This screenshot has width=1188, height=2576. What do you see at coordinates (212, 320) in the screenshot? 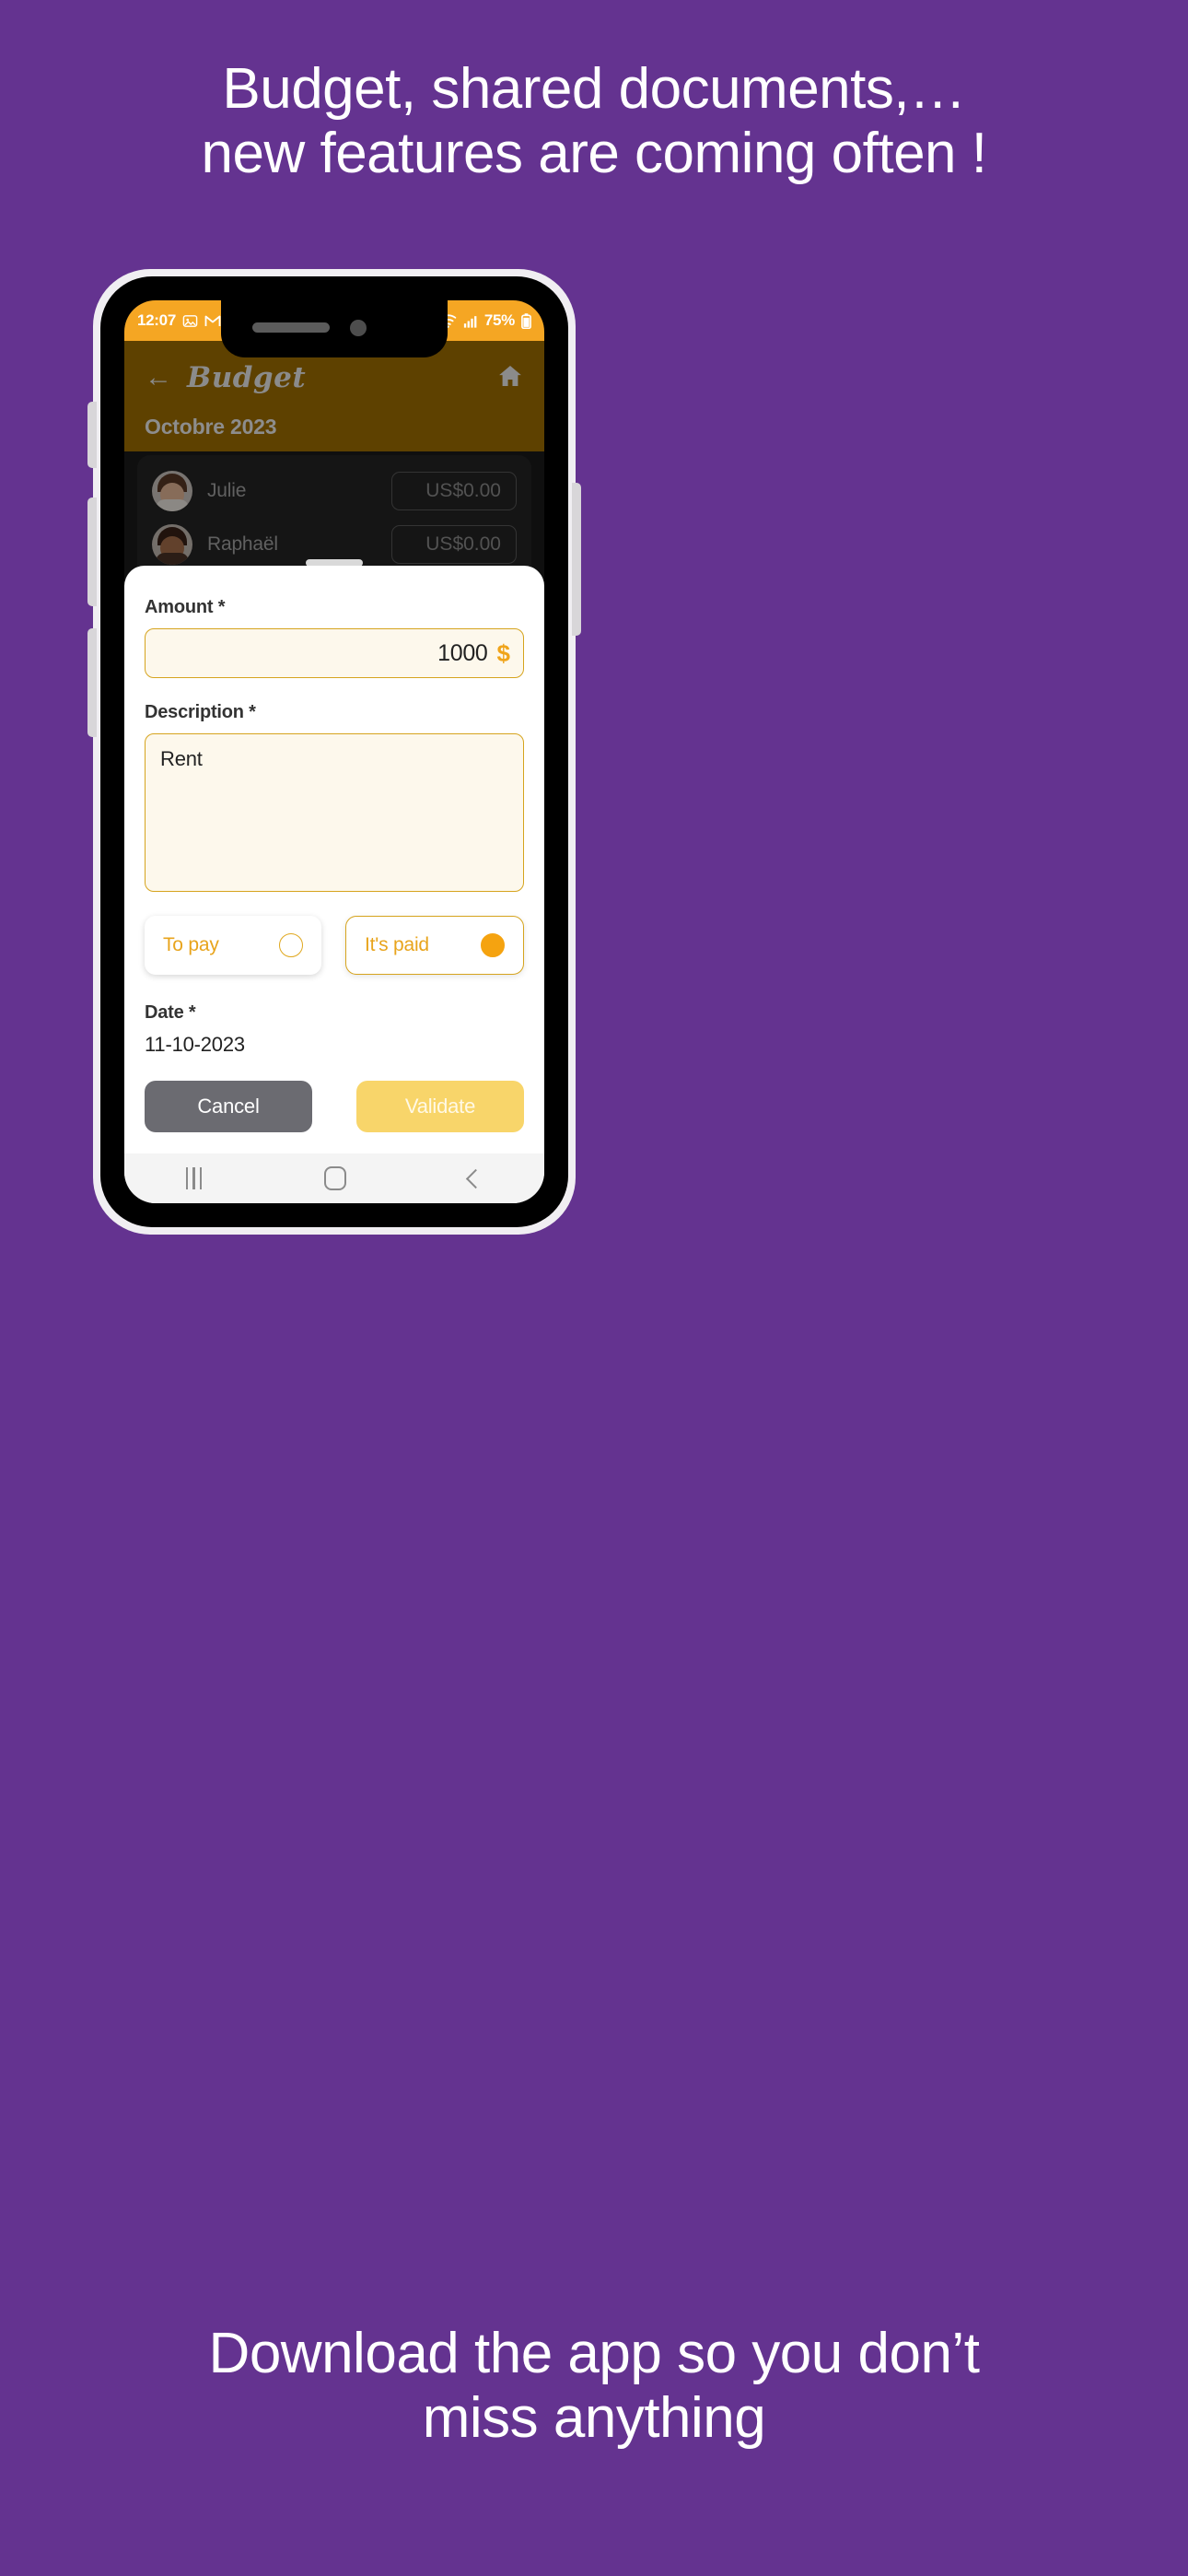
I see `gmail-icon` at bounding box center [212, 320].